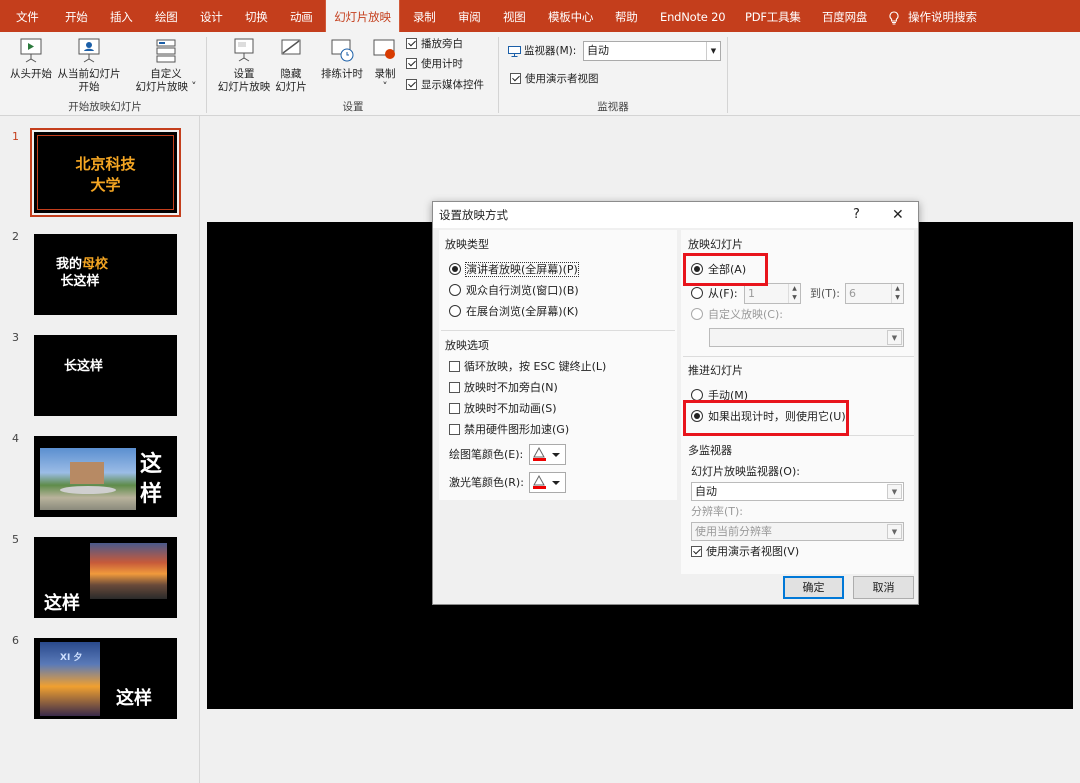  What do you see at coordinates (411, 43) in the screenshot?
I see `play-narrations-check` at bounding box center [411, 43].